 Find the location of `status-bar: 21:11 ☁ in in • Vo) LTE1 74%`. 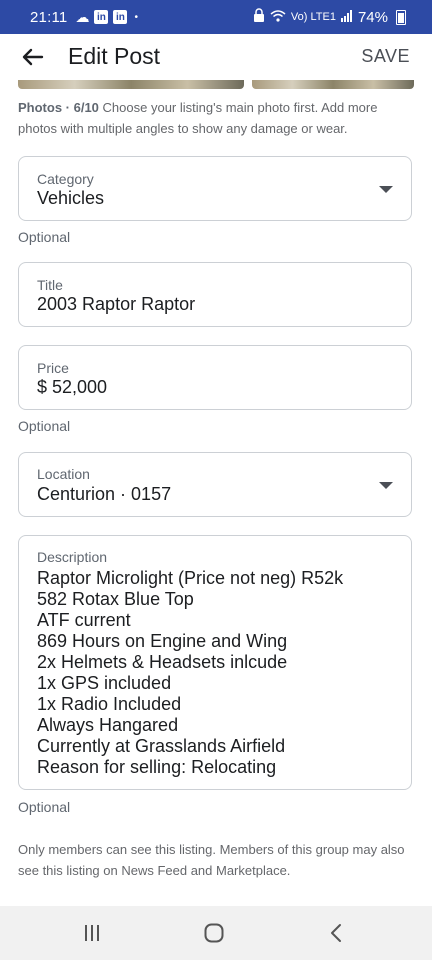

status-bar: 21:11 ☁ in in • Vo) LTE1 74% is located at coordinates (216, 17).